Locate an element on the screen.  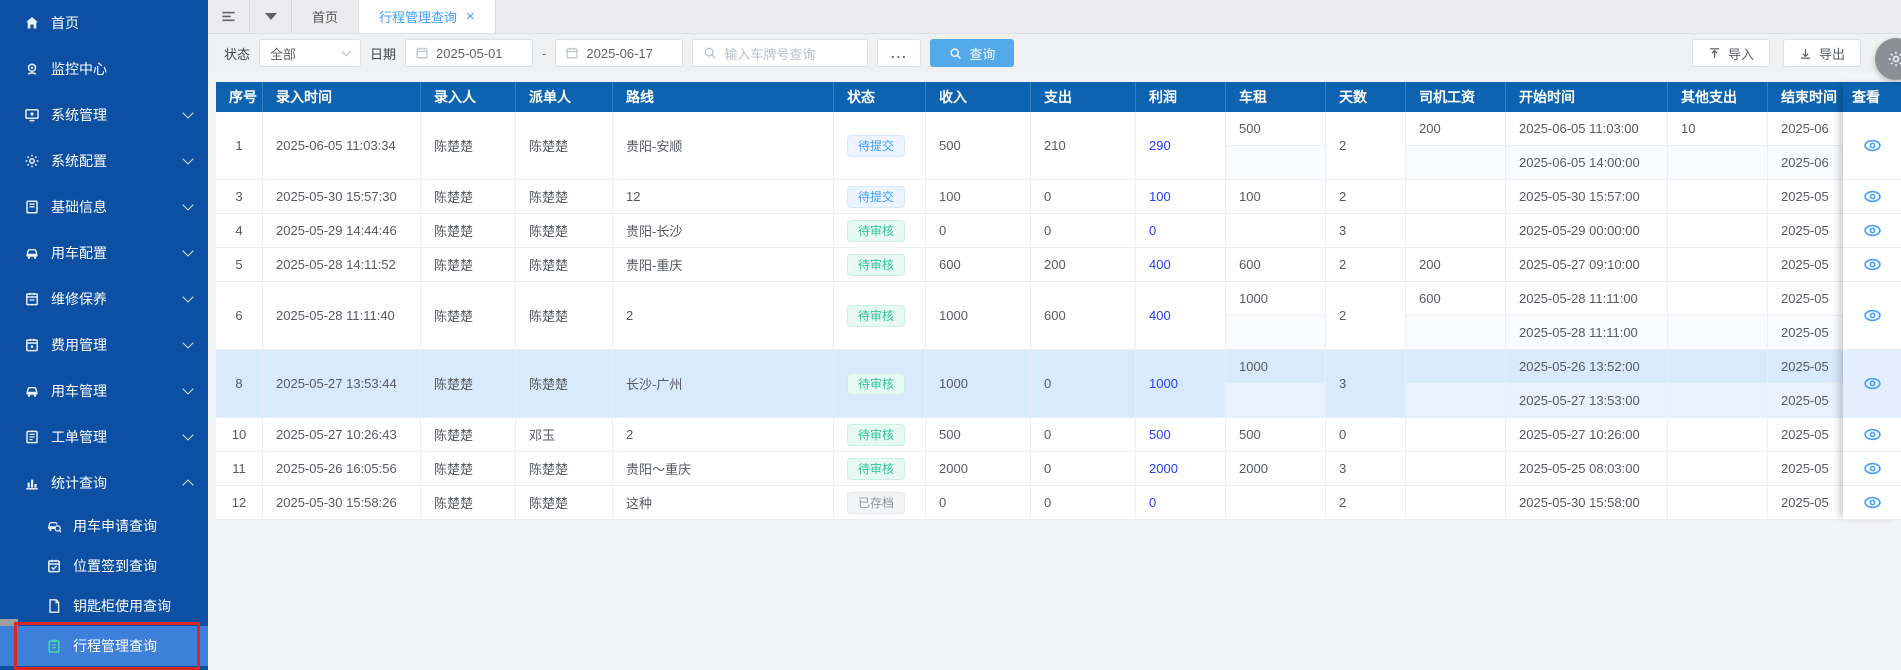
sidebar-item-7: 费用管理 is located at coordinates (104, 345).